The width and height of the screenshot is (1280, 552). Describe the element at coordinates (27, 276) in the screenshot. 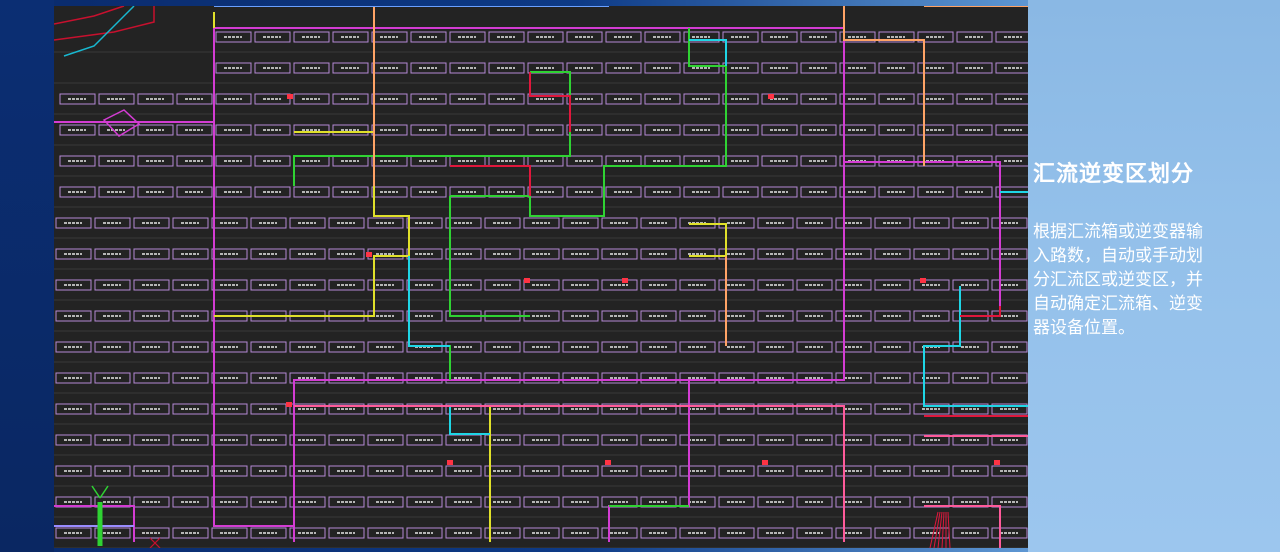

I see `left-edge-band` at that location.